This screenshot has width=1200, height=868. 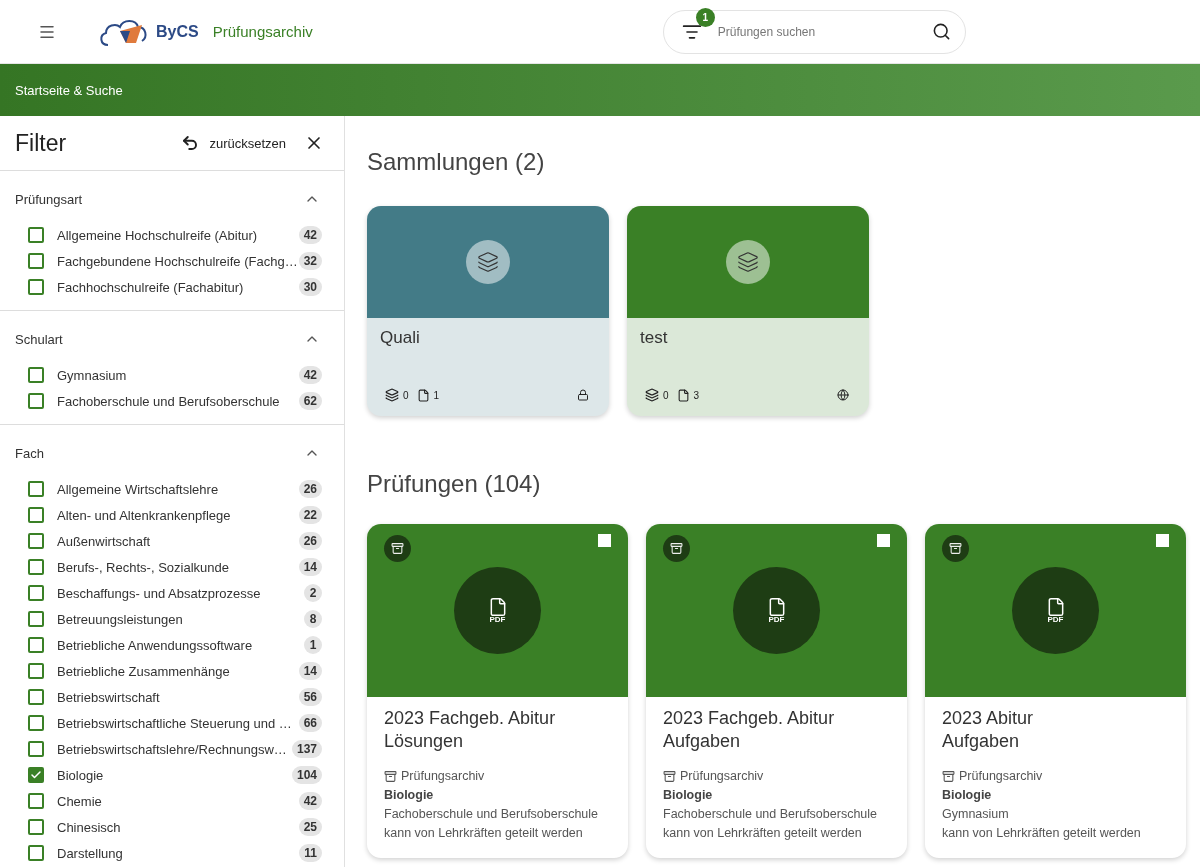 What do you see at coordinates (776, 691) in the screenshot?
I see `exam-card: PDF 2023 Fachgeb. Abitur Aufgaben Prüfungsarchiv Biologie Fachoberschule und Berufsoberschule kann von Lehrkräften geteilt werden` at bounding box center [776, 691].